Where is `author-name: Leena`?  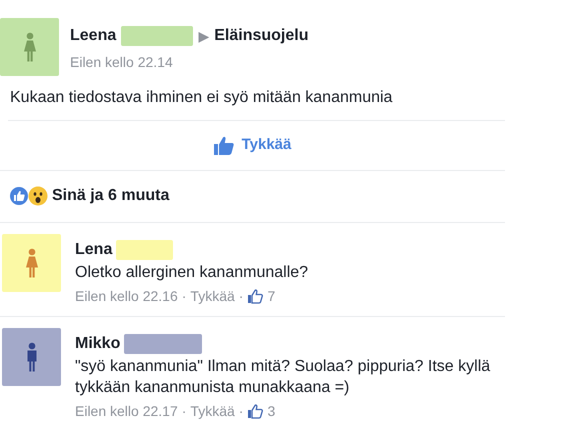
author-name: Leena is located at coordinates (93, 36).